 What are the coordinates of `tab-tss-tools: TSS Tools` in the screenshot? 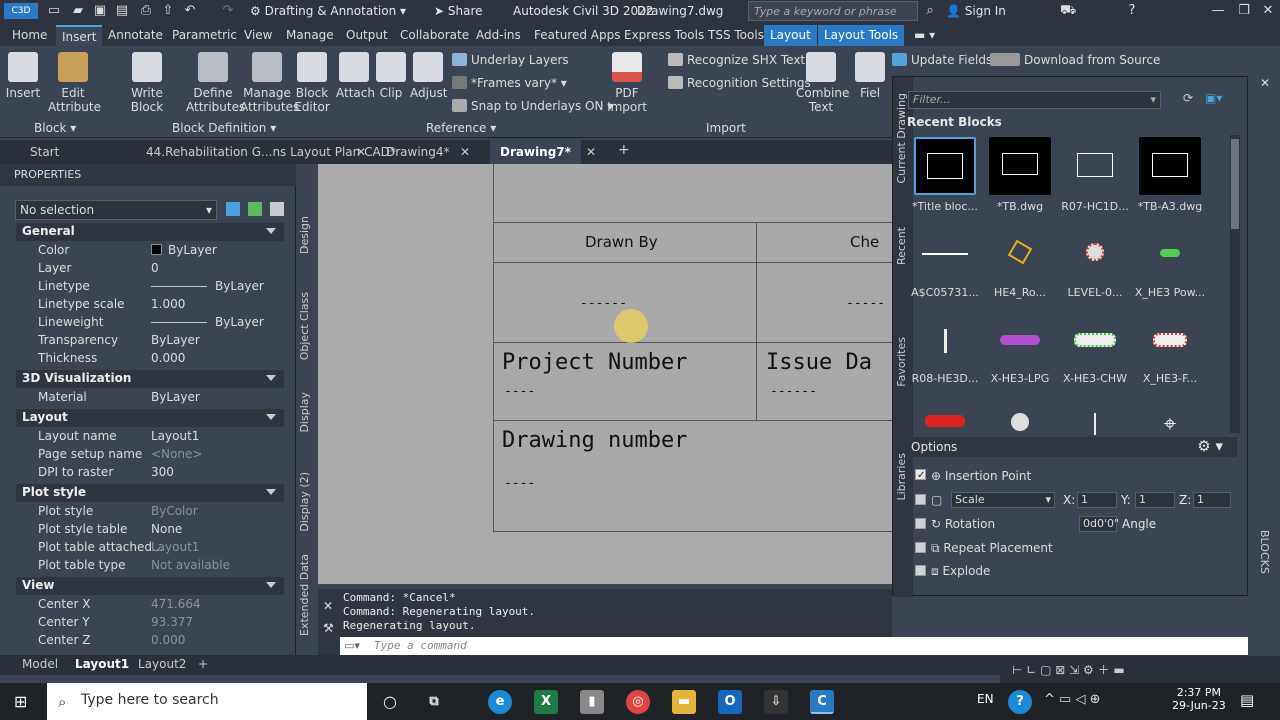 It's located at (736, 35).